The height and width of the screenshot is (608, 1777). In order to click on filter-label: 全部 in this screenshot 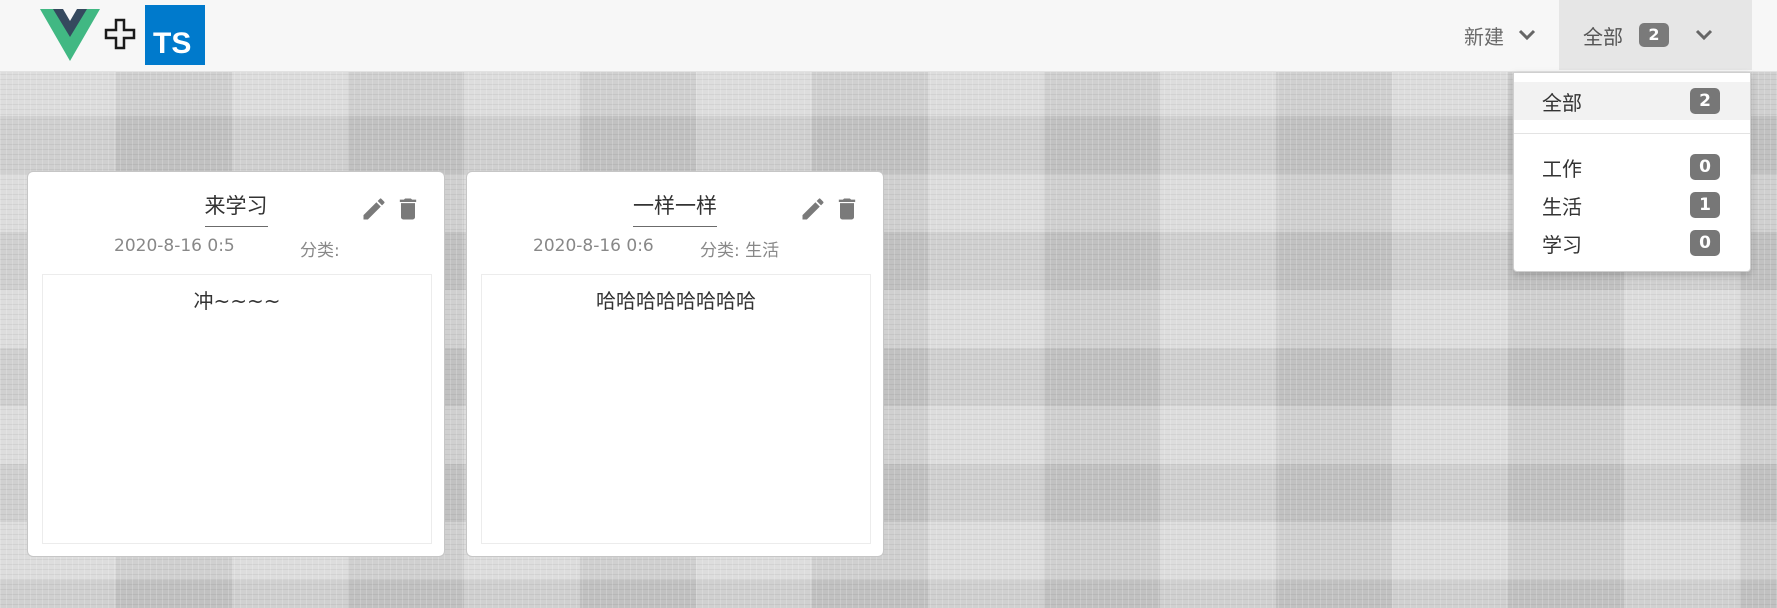, I will do `click(1603, 36)`.